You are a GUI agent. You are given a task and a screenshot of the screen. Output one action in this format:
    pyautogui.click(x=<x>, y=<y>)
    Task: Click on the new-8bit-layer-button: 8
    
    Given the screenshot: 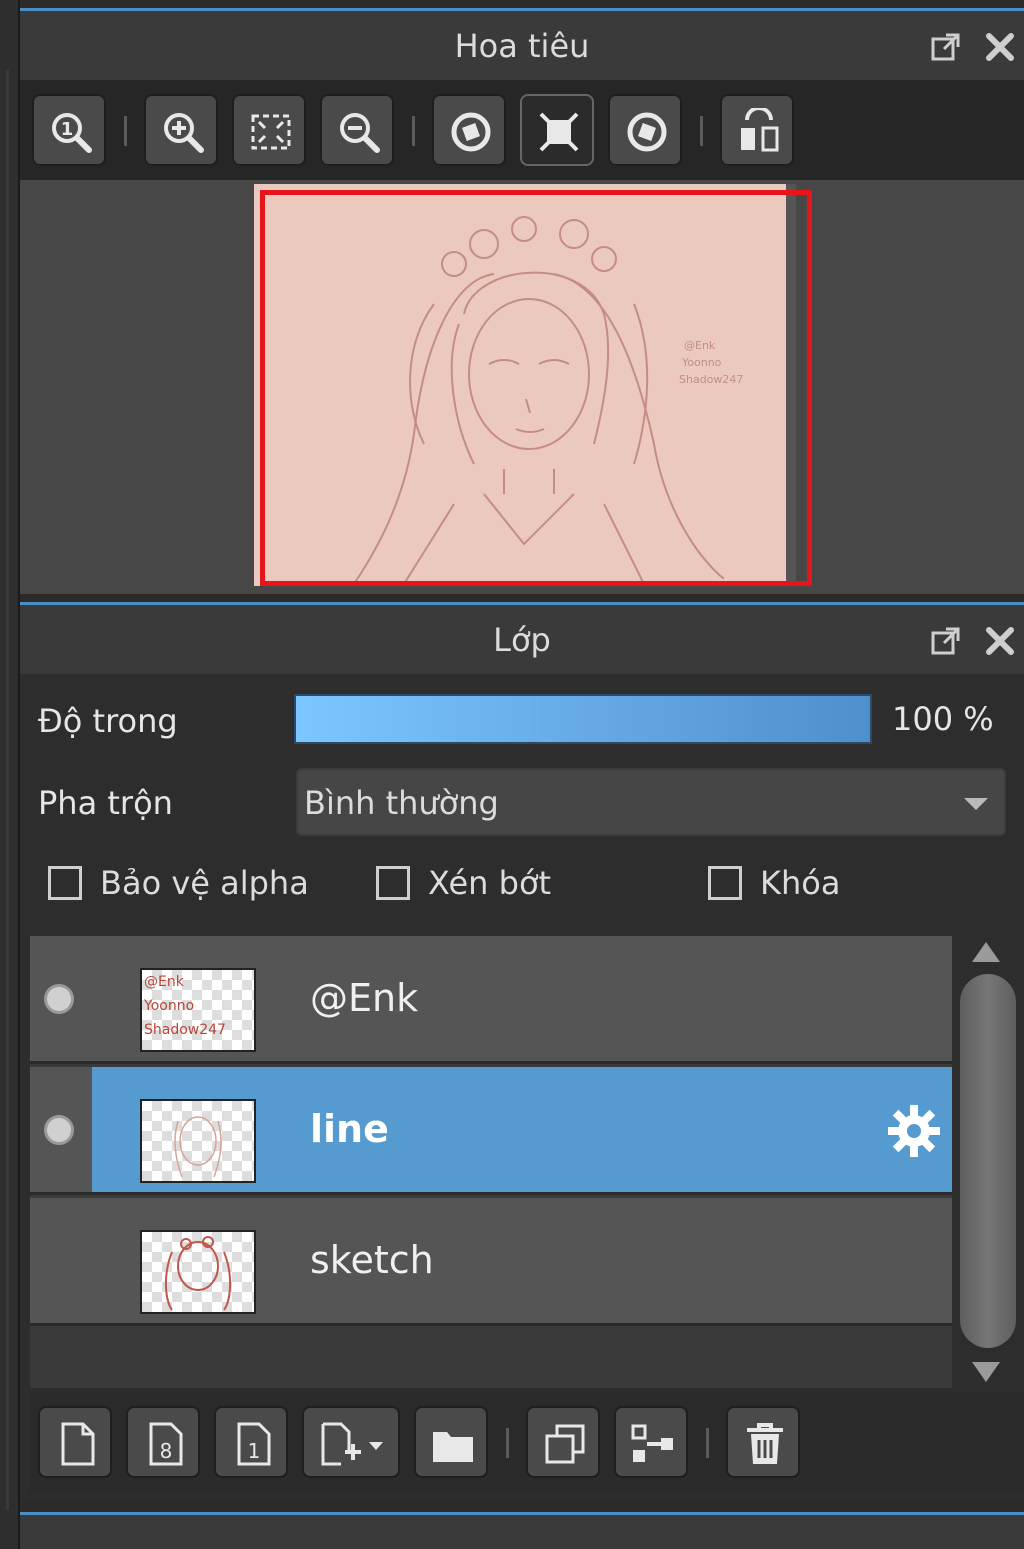 What is the action you would take?
    pyautogui.click(x=163, y=1442)
    